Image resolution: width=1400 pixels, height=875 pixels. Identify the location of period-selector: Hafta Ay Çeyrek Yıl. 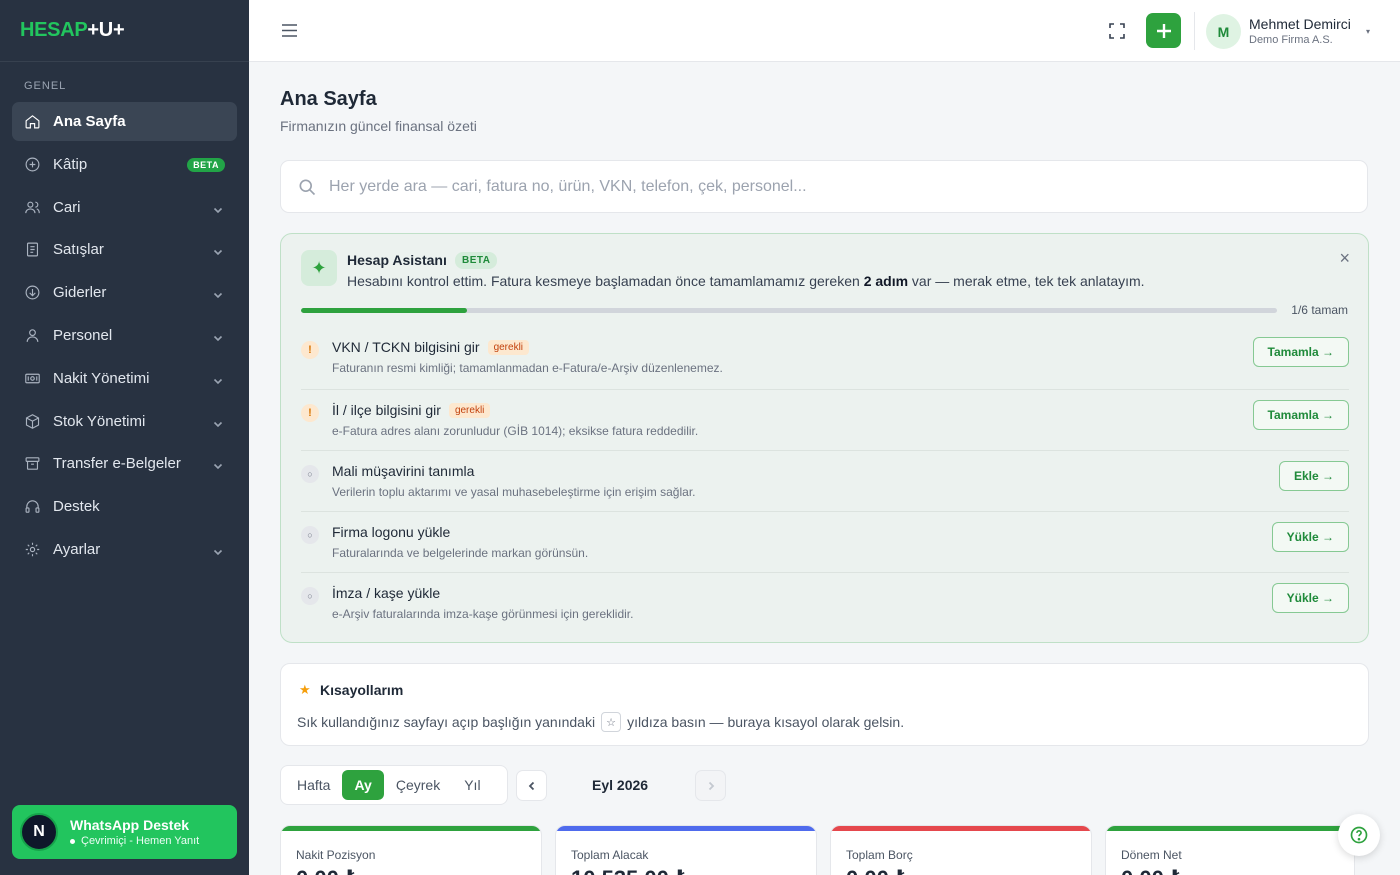
(394, 785).